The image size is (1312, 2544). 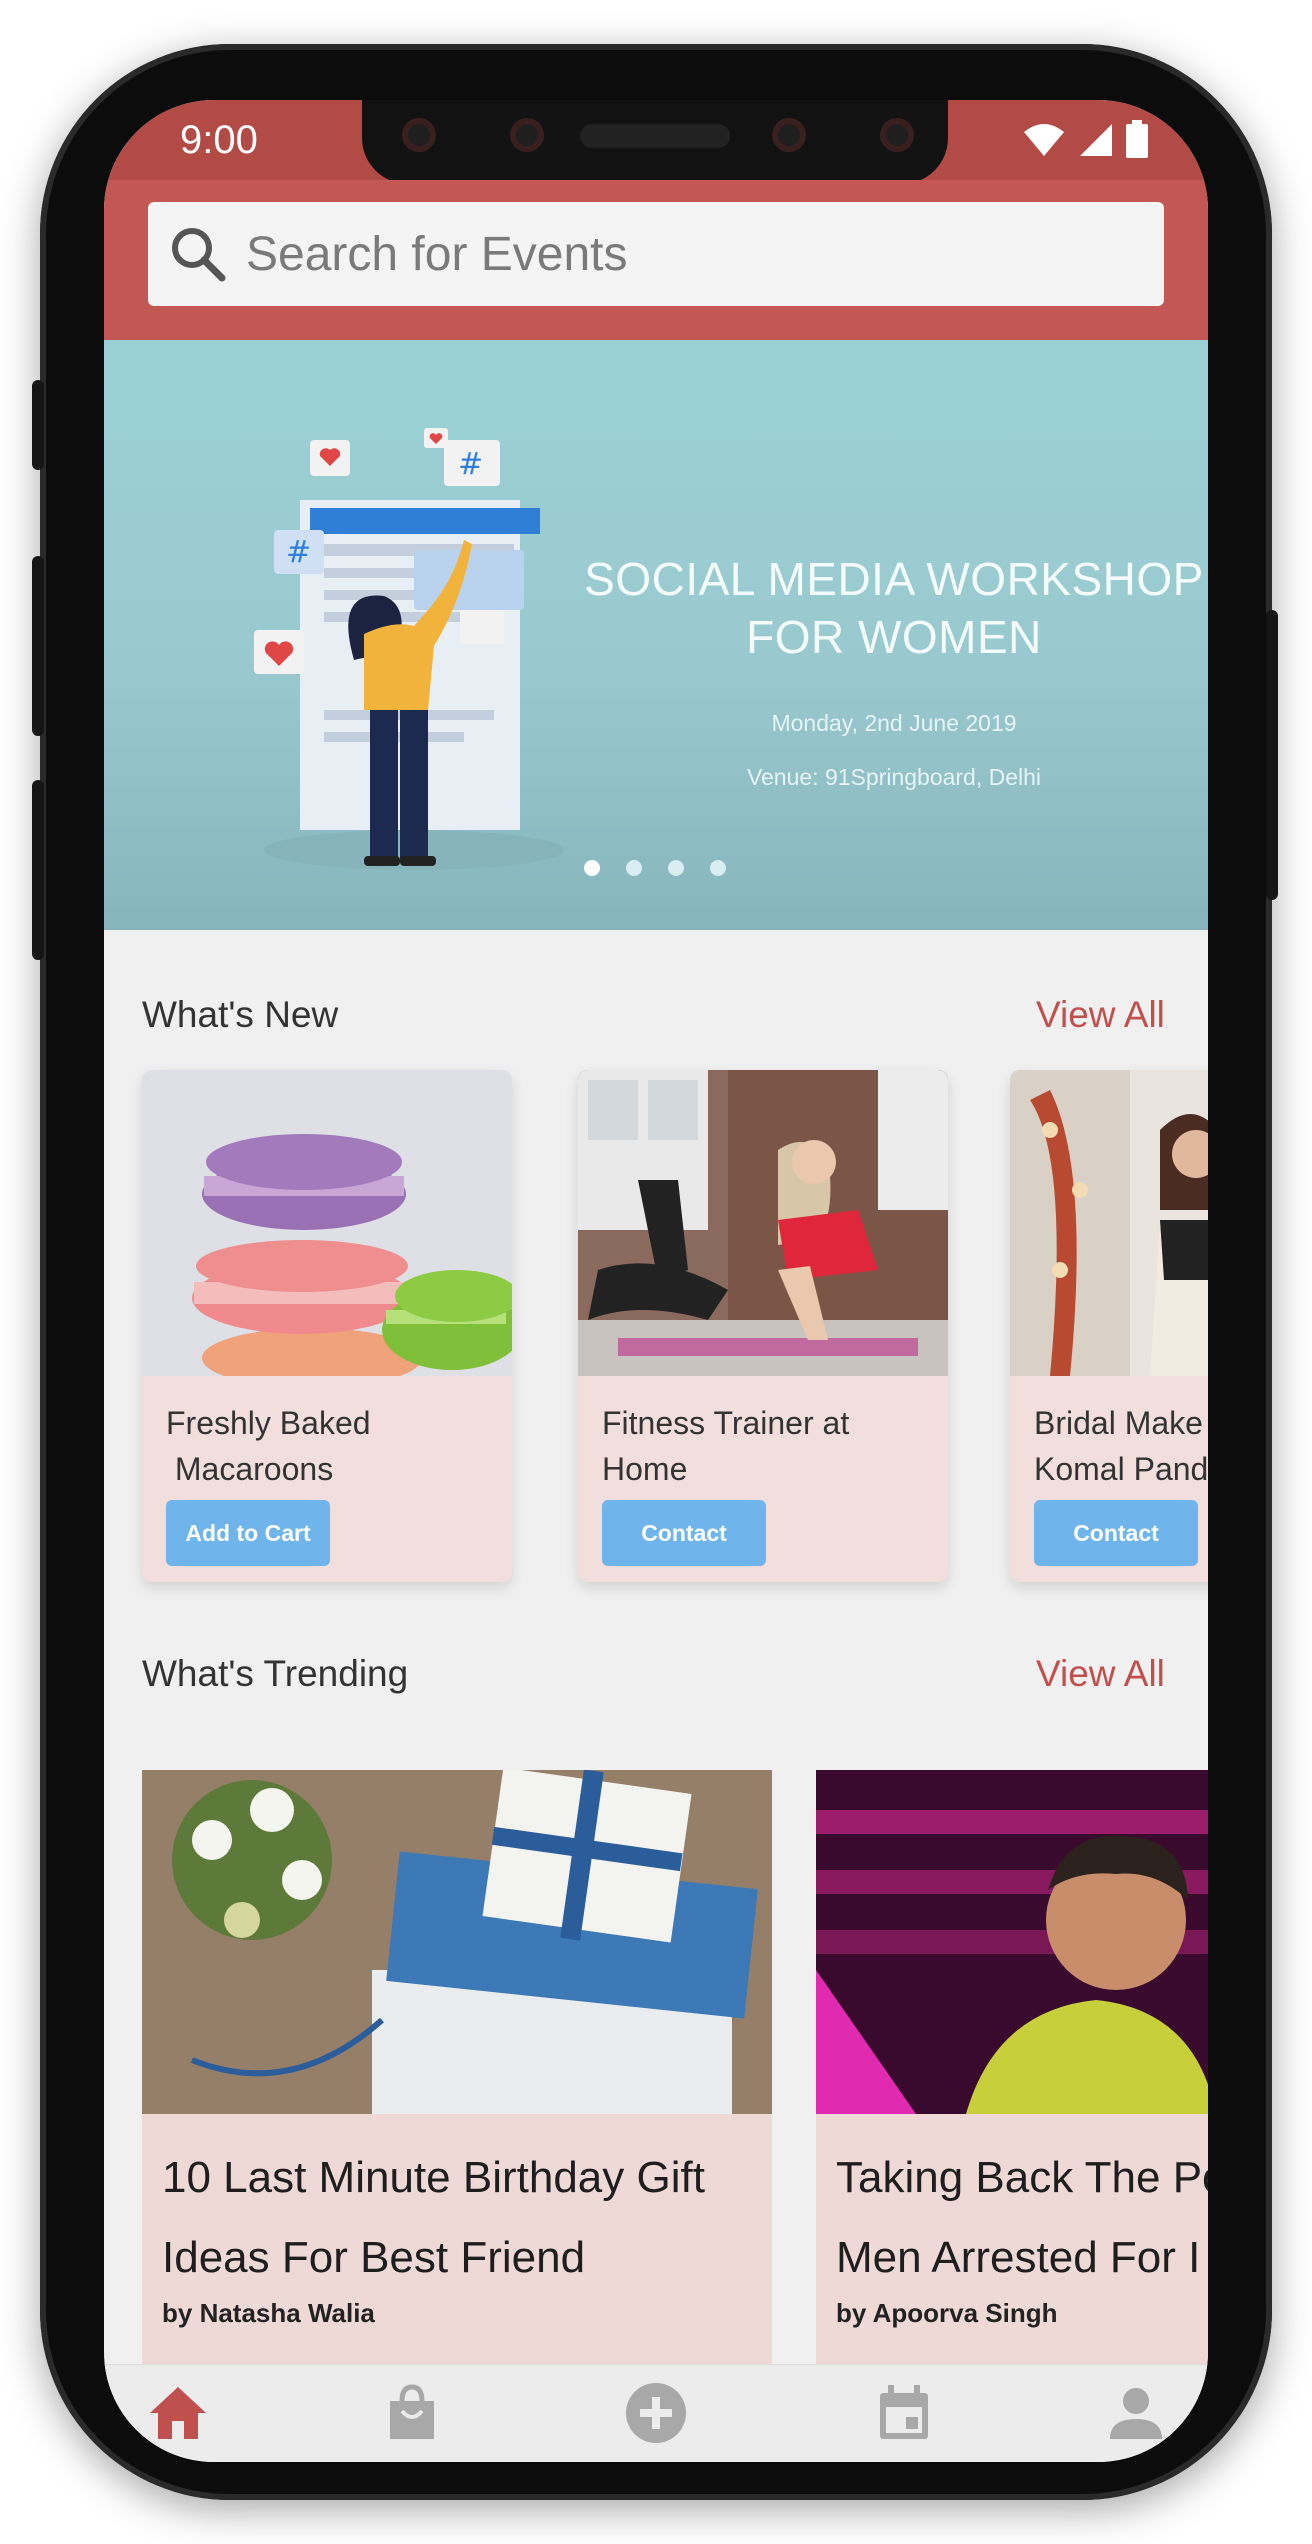 I want to click on whats-trending-view-all-link: View All, so click(x=1100, y=1674).